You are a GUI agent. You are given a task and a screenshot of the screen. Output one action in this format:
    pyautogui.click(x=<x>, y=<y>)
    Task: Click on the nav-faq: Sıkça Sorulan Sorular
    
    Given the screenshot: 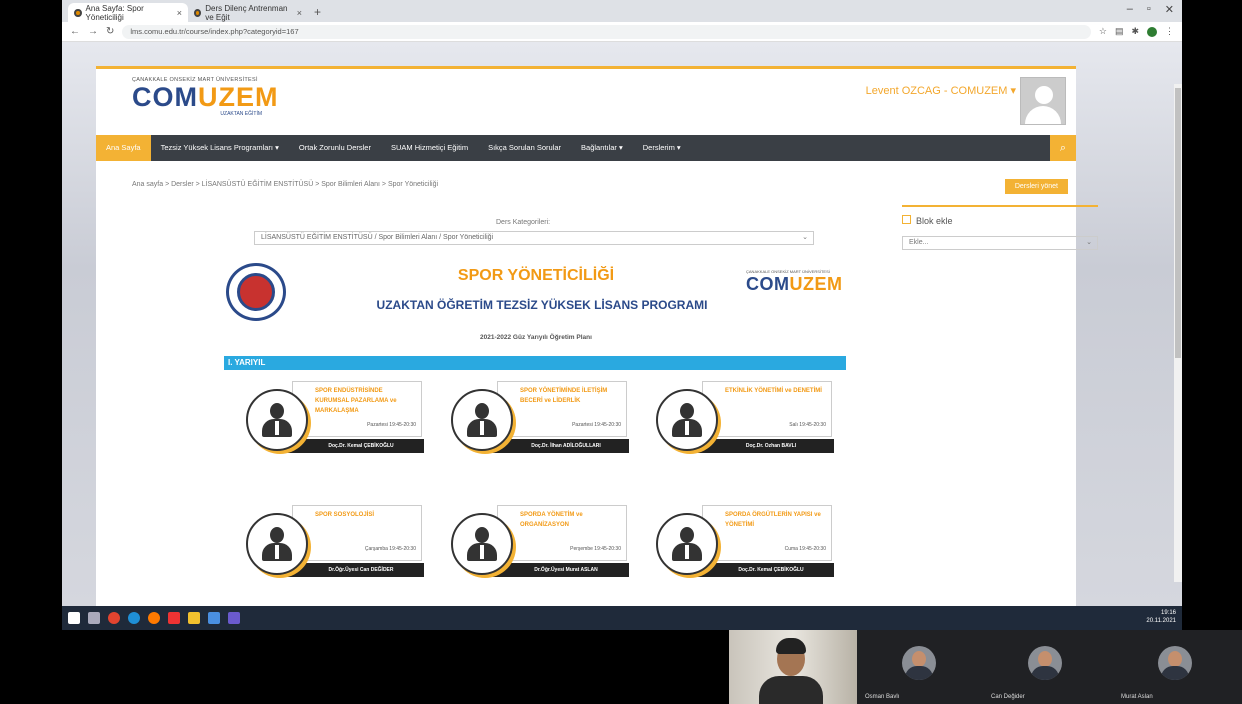 What is the action you would take?
    pyautogui.click(x=524, y=148)
    